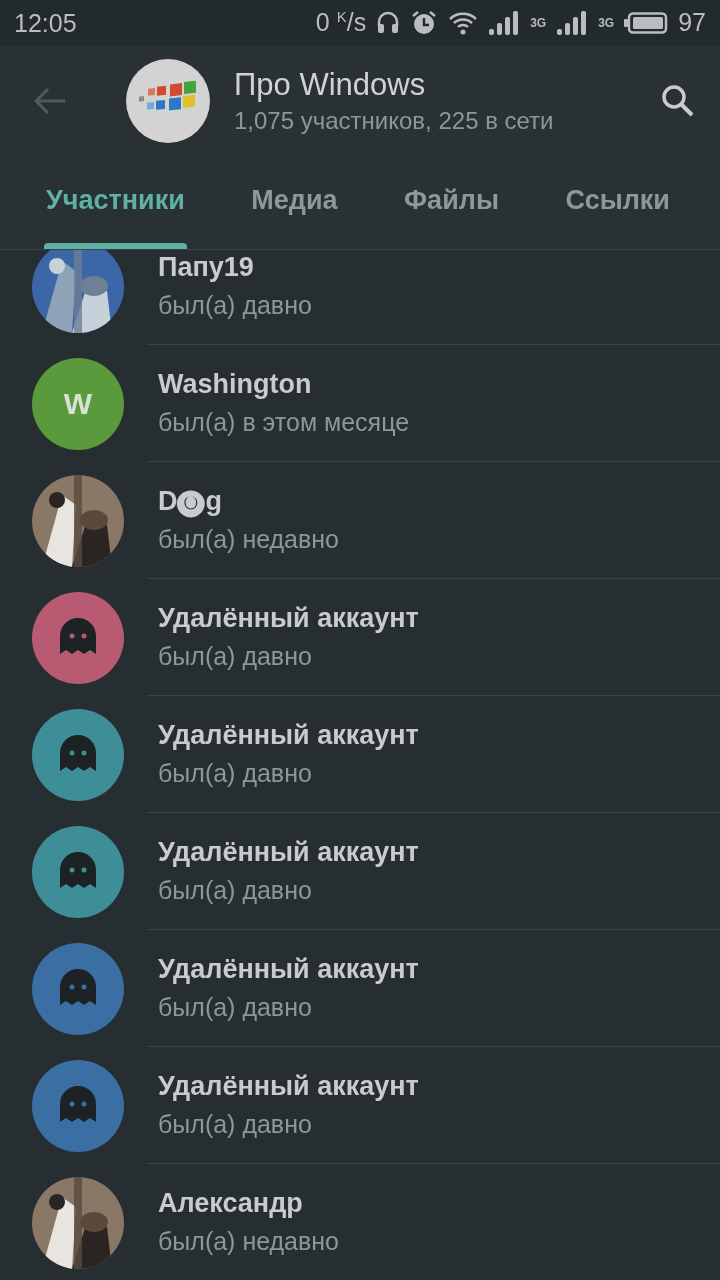 This screenshot has height=1280, width=720. Describe the element at coordinates (294, 202) in the screenshot. I see `tab: Медиа` at that location.